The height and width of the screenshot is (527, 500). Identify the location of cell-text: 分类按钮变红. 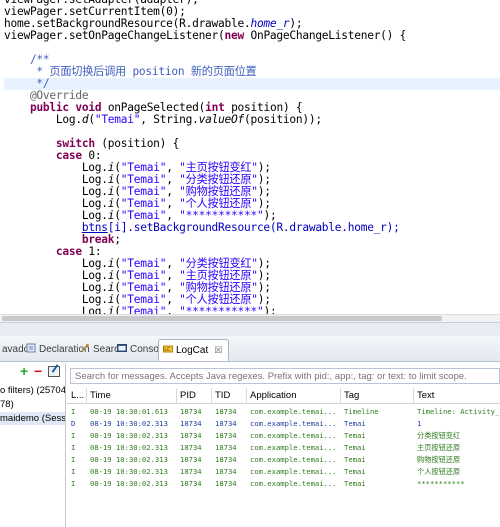
(439, 435).